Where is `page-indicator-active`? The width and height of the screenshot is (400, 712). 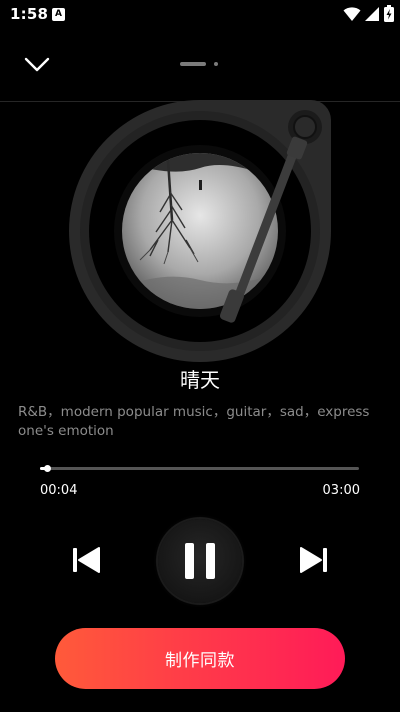 page-indicator-active is located at coordinates (193, 64).